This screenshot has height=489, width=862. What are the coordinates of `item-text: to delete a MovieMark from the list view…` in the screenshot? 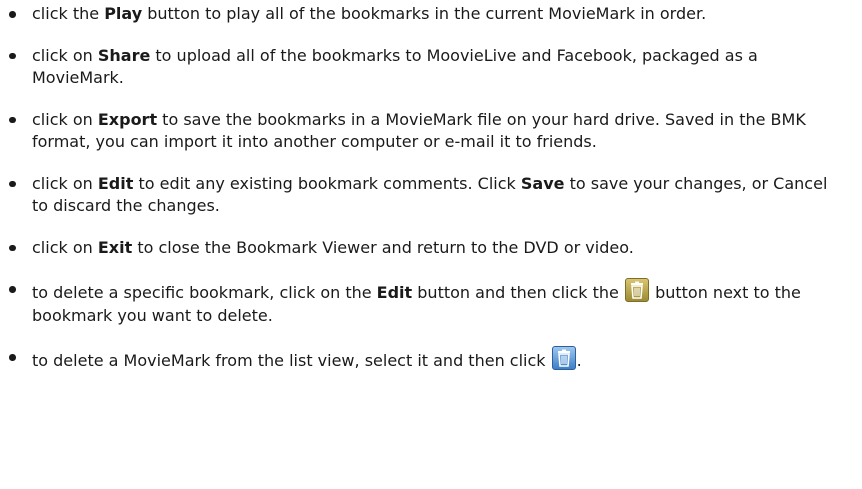 It's located at (291, 360).